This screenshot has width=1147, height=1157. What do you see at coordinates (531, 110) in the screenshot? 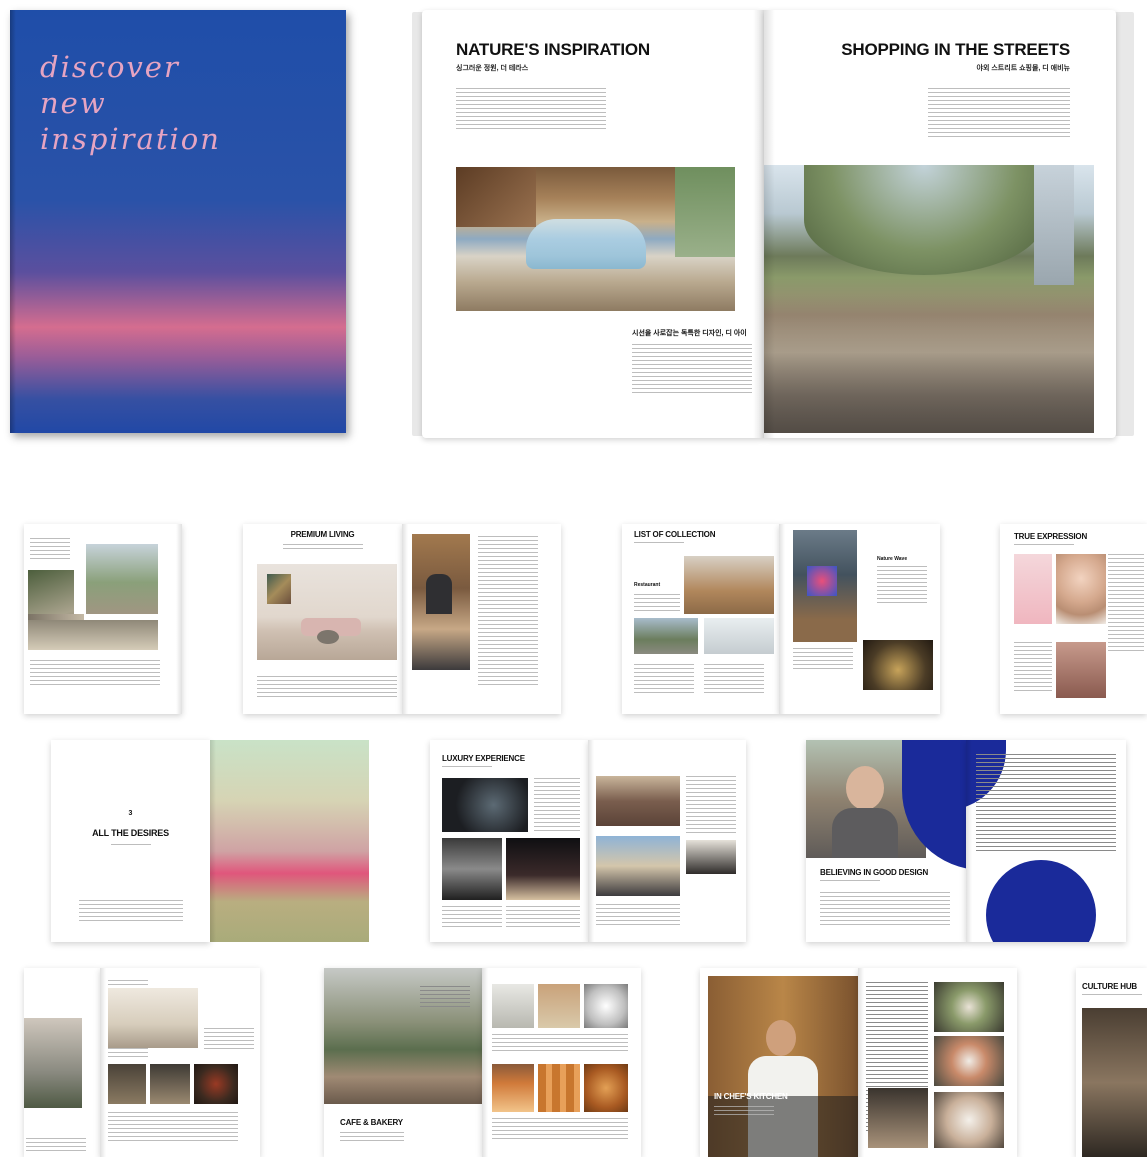
I see `nature-body-text` at bounding box center [531, 110].